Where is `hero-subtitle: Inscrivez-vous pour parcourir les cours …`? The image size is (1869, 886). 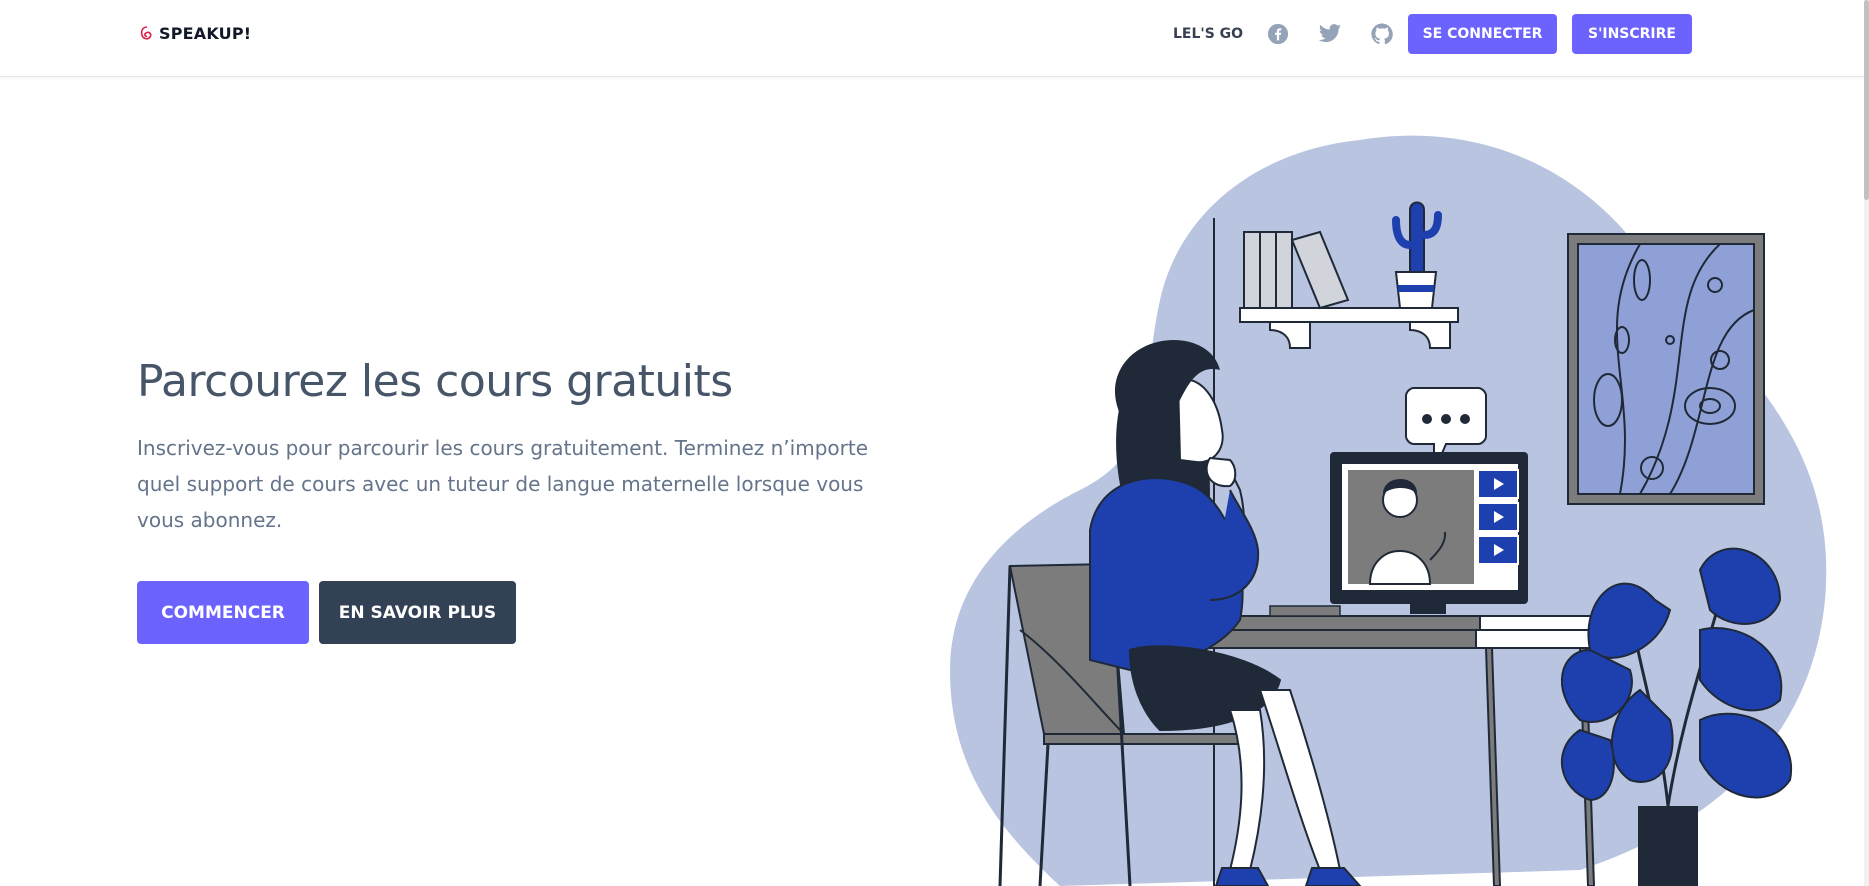 hero-subtitle: Inscrivez-vous pour parcourir les cours … is located at coordinates (503, 484).